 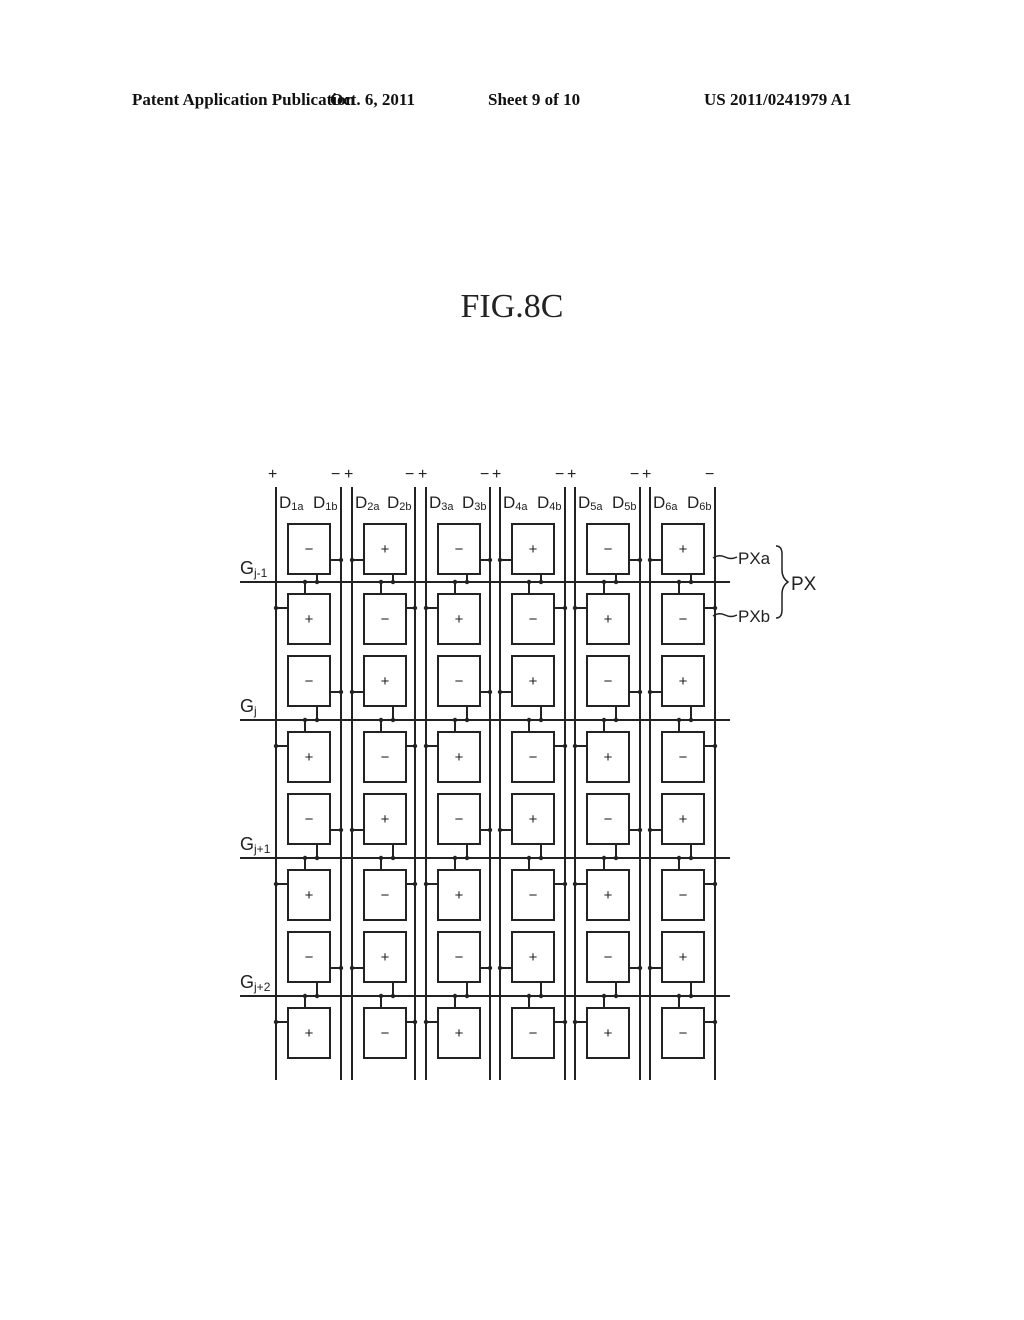 I want to click on data-line-label-b: D3b, so click(x=474, y=503).